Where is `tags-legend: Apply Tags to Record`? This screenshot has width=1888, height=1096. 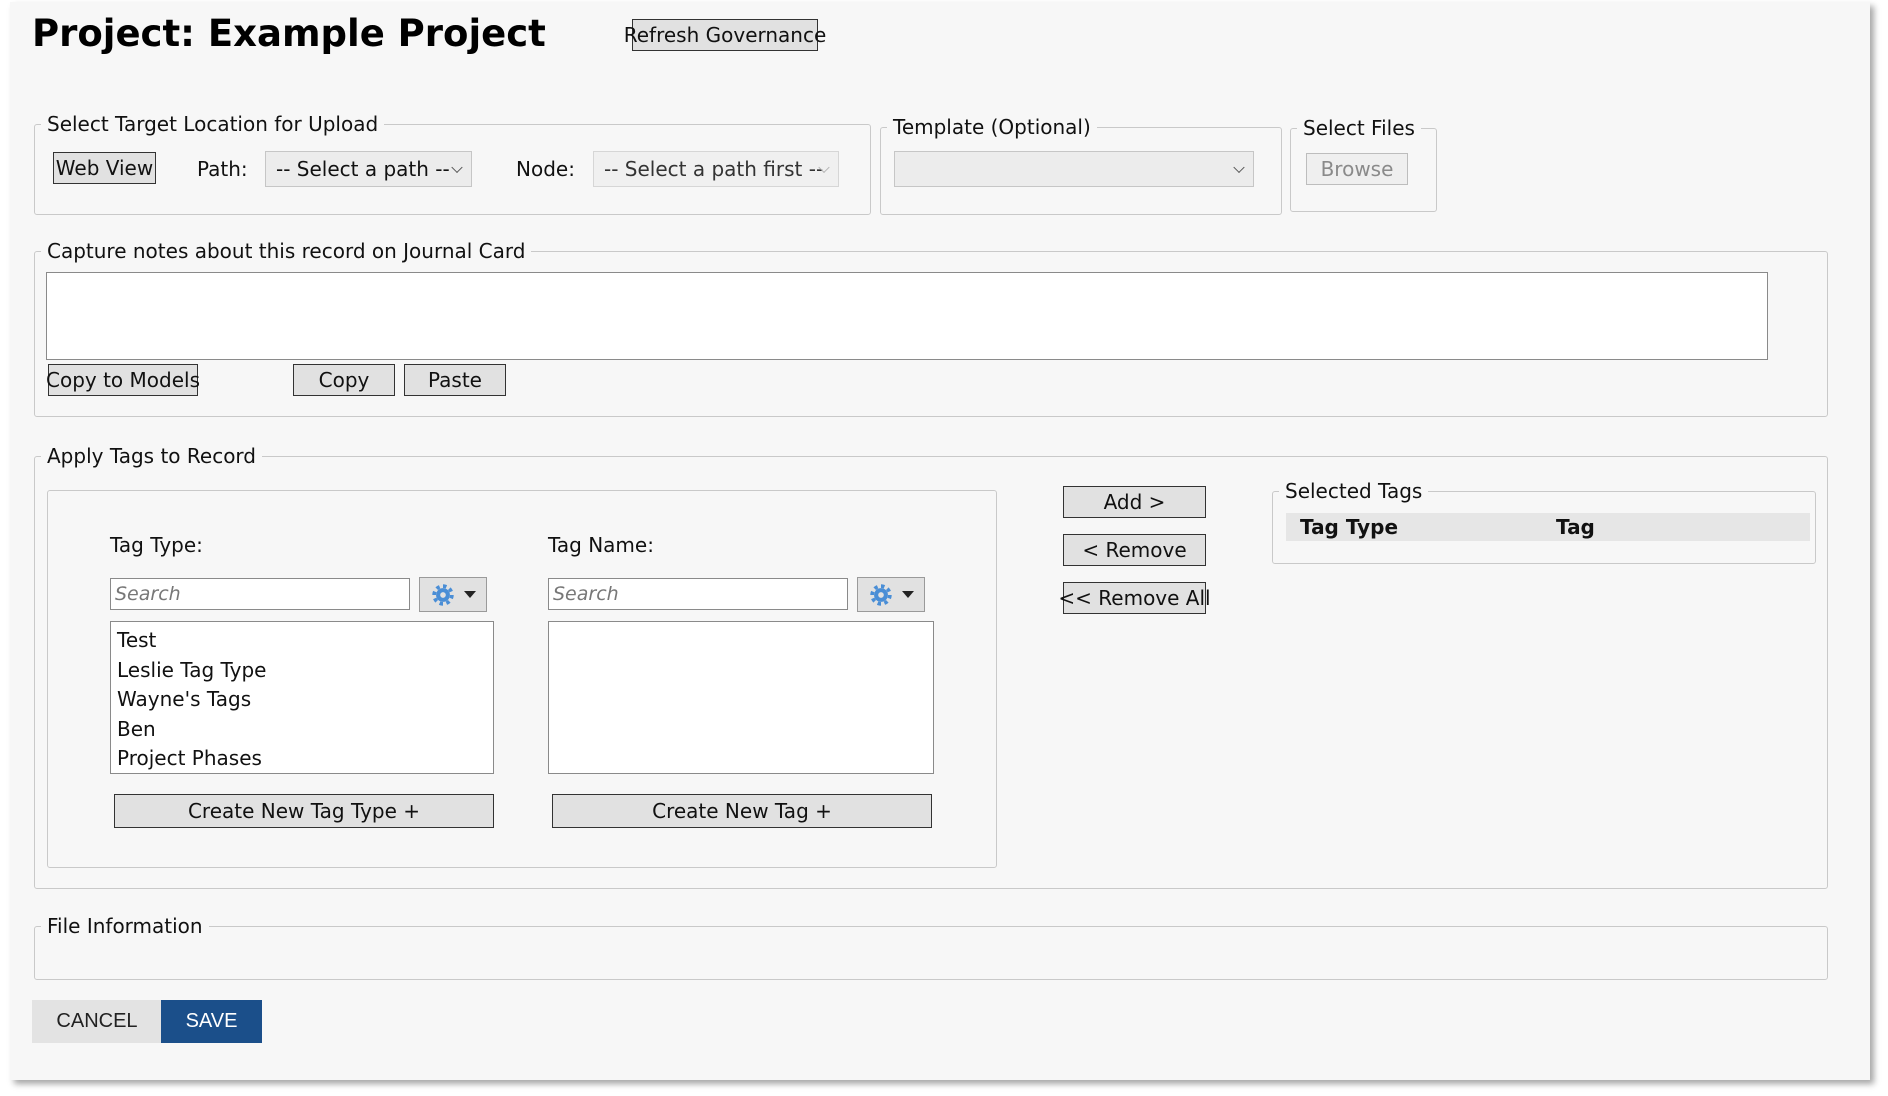 tags-legend: Apply Tags to Record is located at coordinates (151, 456).